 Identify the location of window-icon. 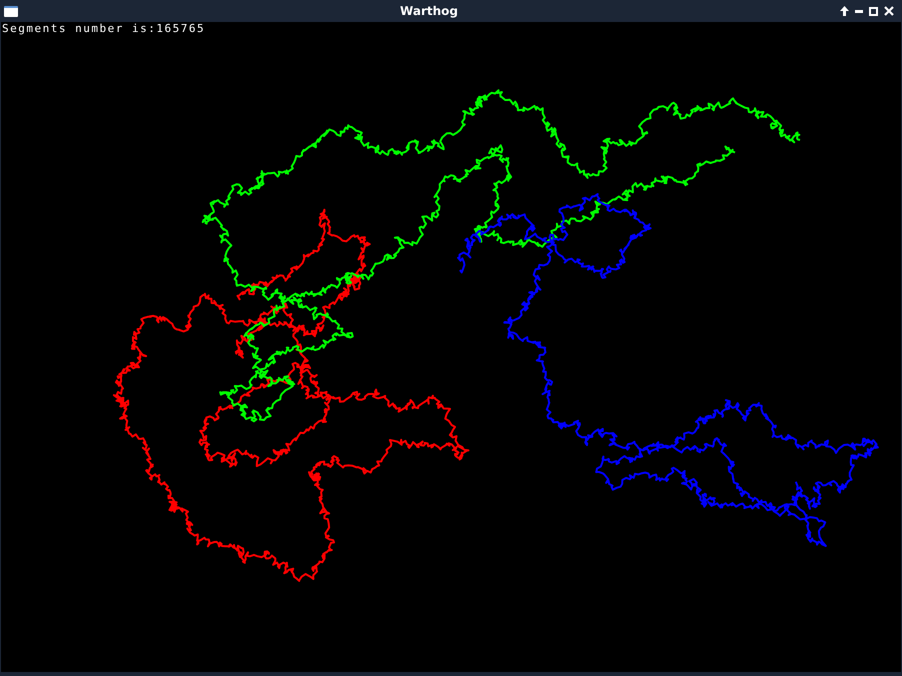
(11, 11).